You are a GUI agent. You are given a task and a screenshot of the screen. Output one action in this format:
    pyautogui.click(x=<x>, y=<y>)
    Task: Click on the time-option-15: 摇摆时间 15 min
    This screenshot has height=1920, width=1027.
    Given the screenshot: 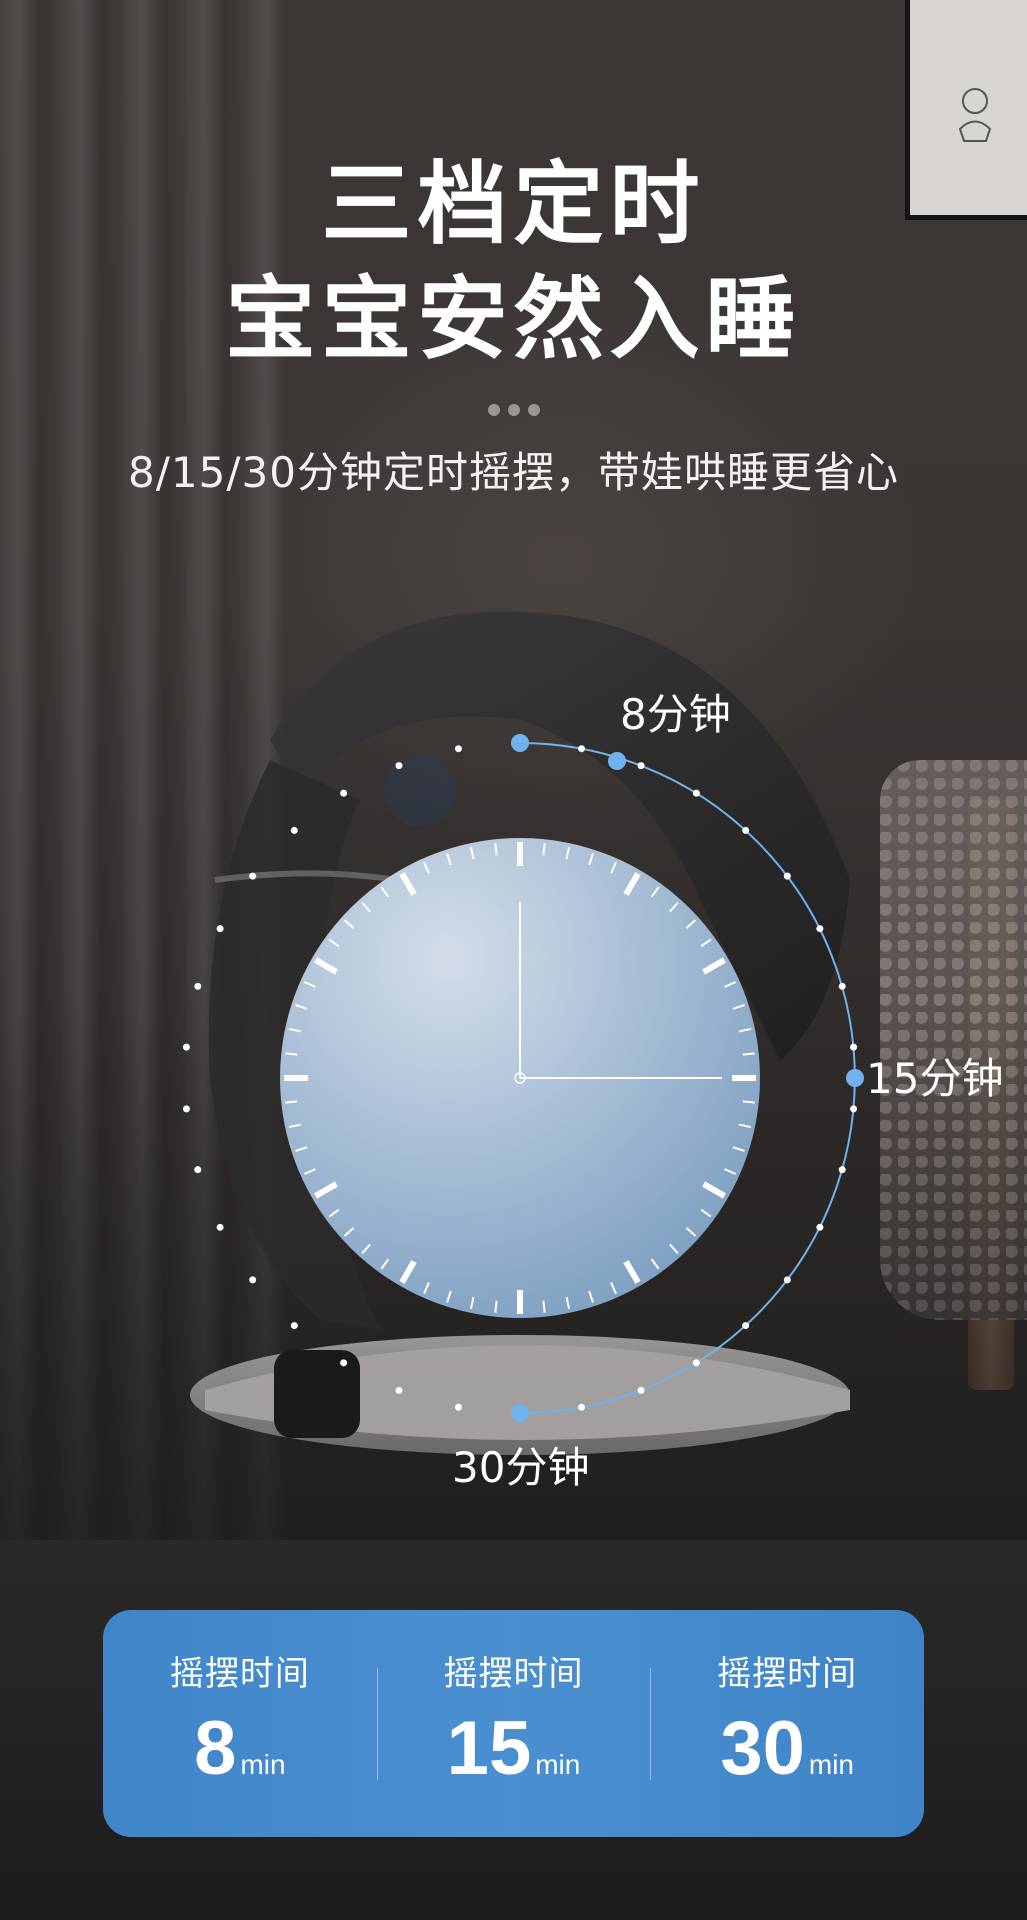 What is the action you would take?
    pyautogui.click(x=513, y=1723)
    